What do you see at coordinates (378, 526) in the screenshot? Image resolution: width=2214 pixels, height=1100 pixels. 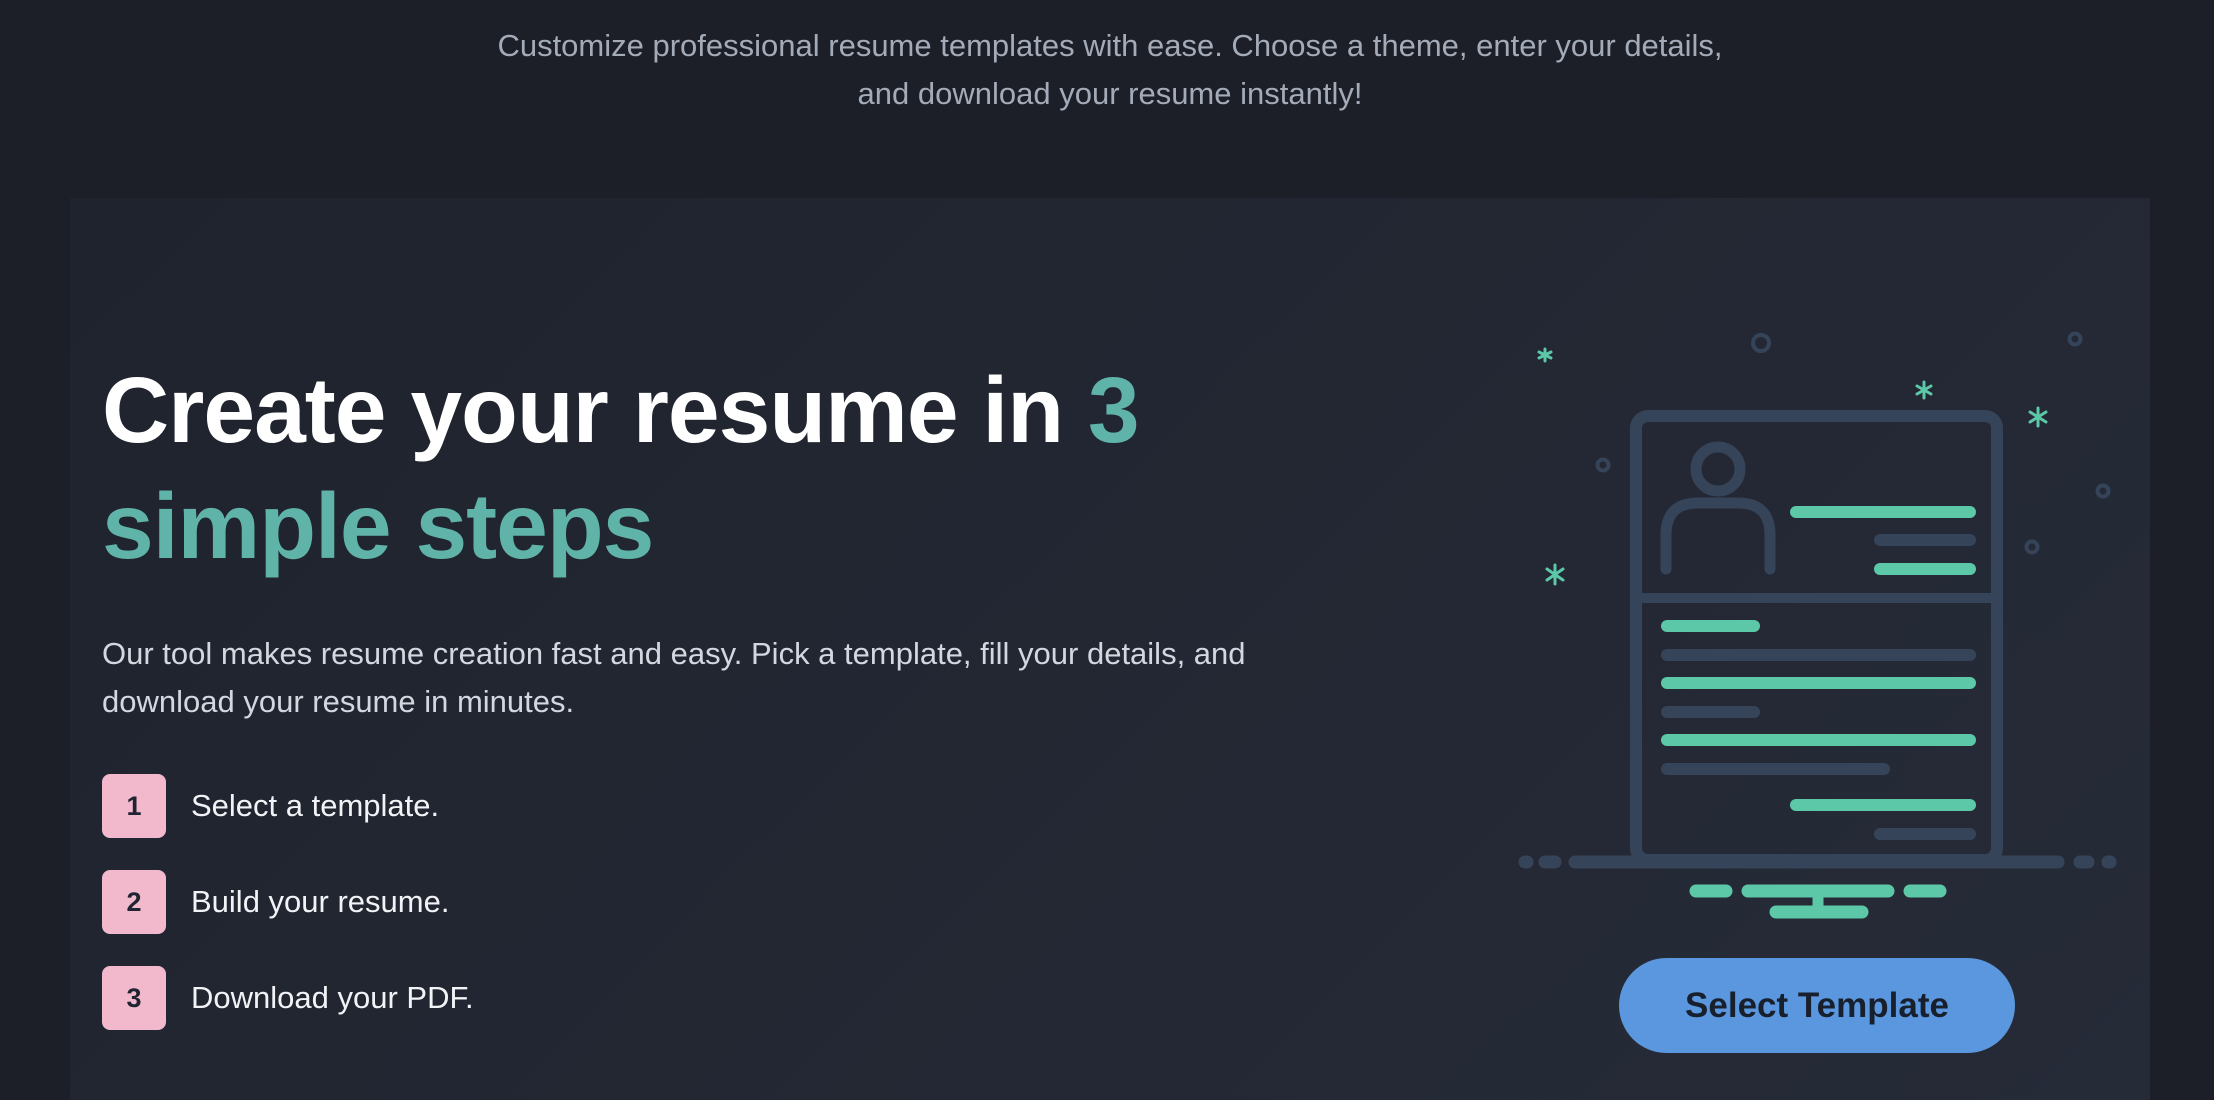 I see `hero-title-part-2: simple steps` at bounding box center [378, 526].